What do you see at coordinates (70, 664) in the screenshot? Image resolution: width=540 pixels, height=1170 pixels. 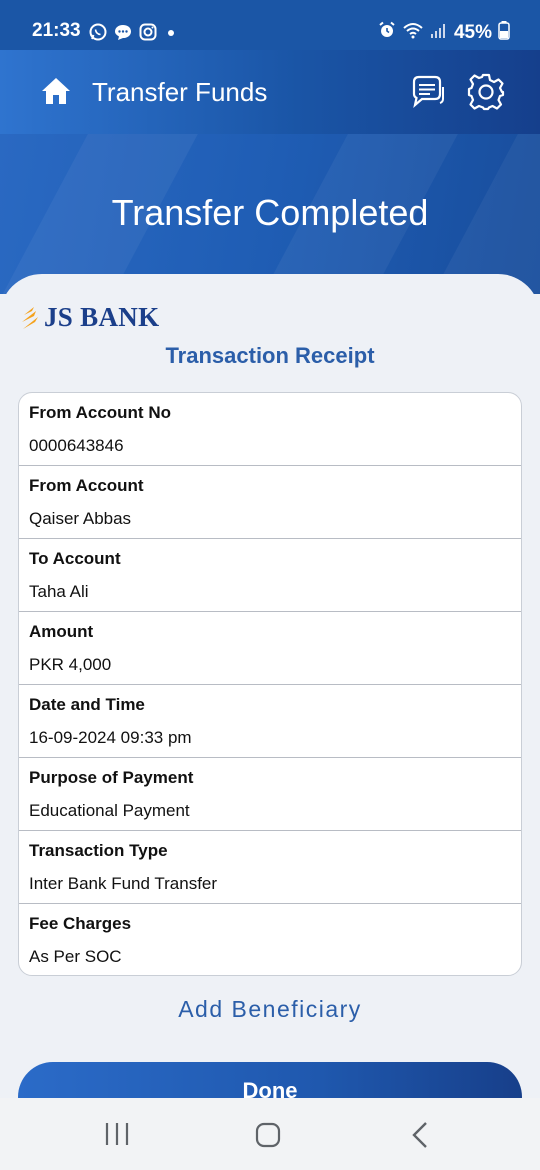 I see `row-value: PKR 4,000` at bounding box center [70, 664].